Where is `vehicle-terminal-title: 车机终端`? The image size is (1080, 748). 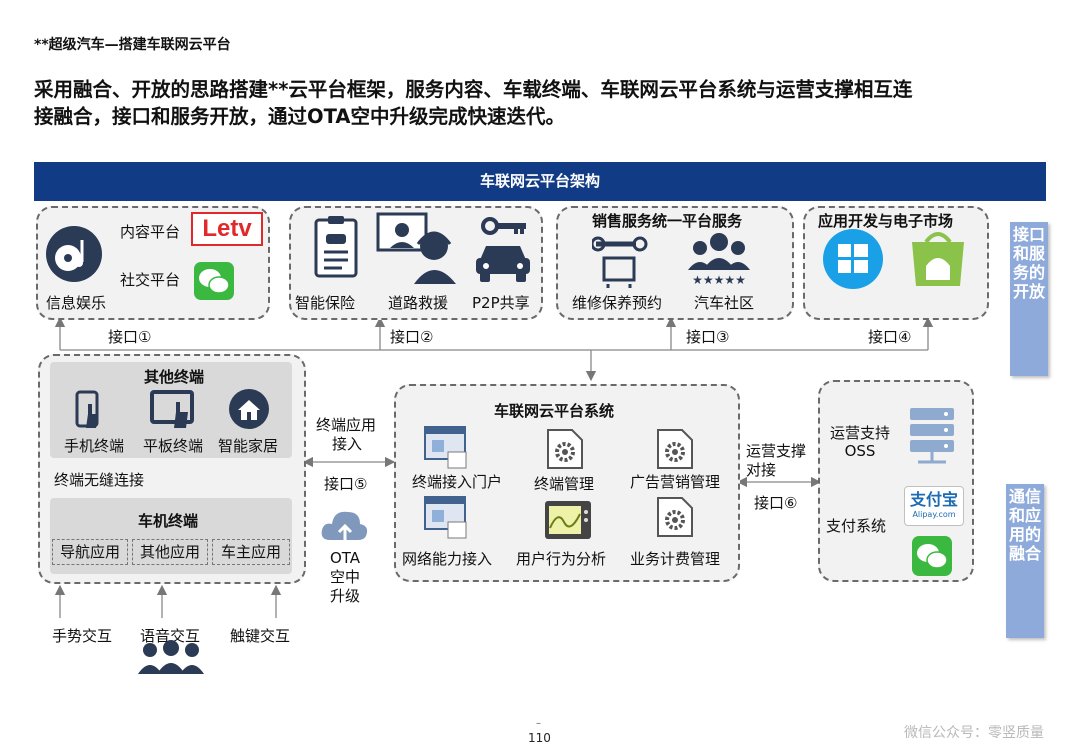
vehicle-terminal-title: 车机终端 is located at coordinates (168, 521).